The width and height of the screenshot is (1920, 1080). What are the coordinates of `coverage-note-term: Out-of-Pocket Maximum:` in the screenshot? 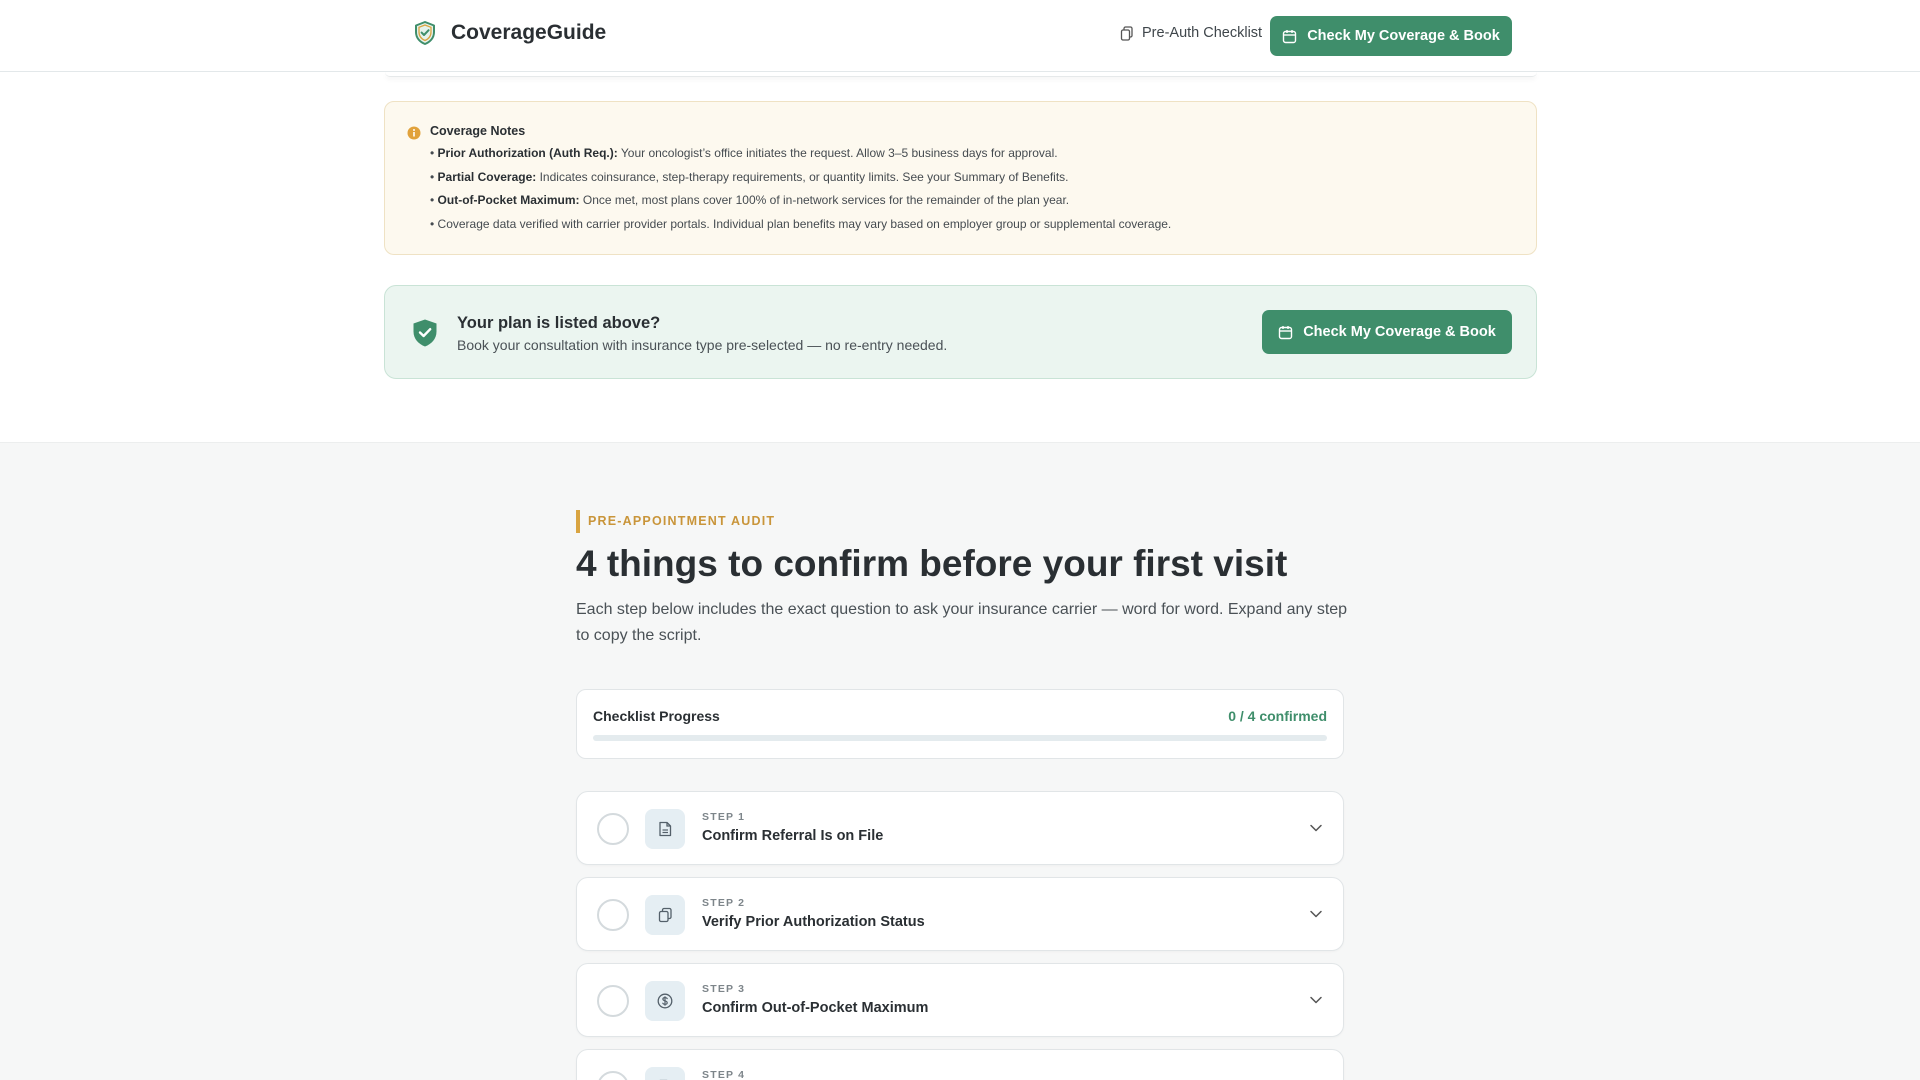 It's located at (508, 200).